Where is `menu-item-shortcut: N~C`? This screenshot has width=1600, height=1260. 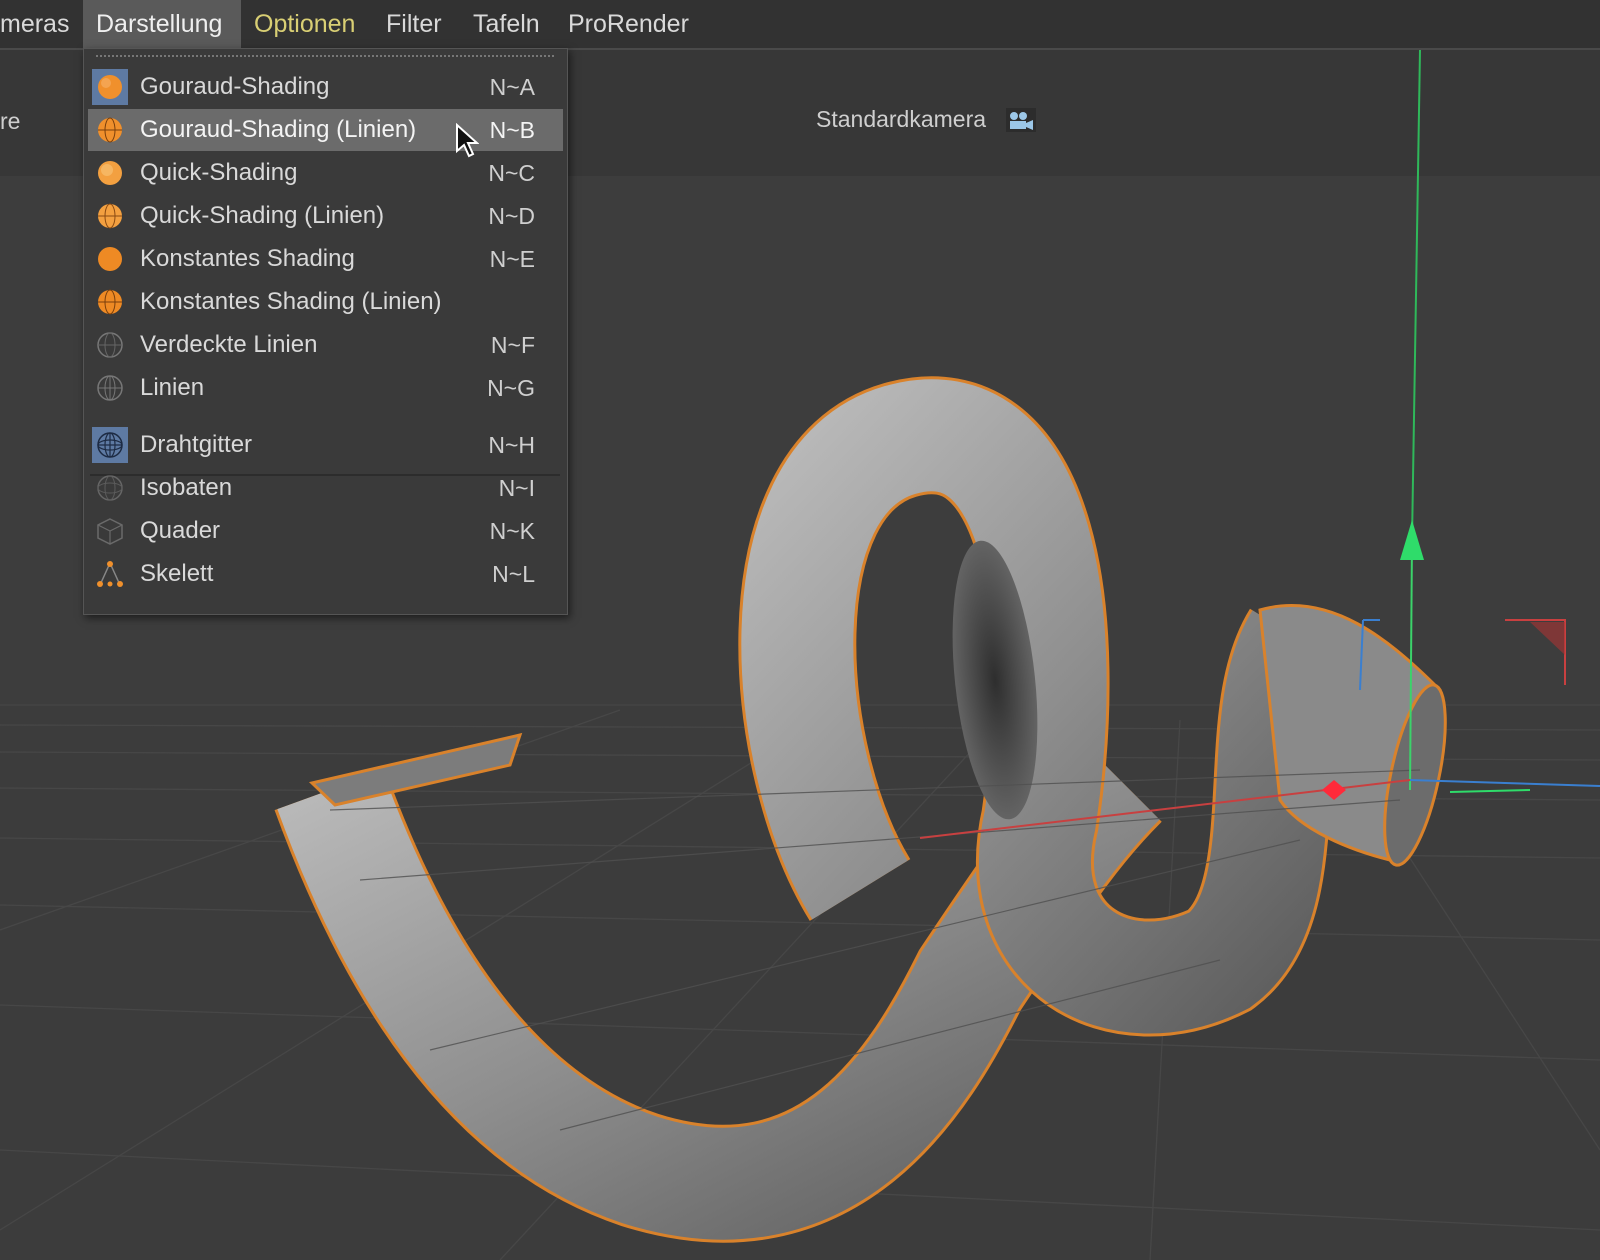
menu-item-shortcut: N~C is located at coordinates (511, 173).